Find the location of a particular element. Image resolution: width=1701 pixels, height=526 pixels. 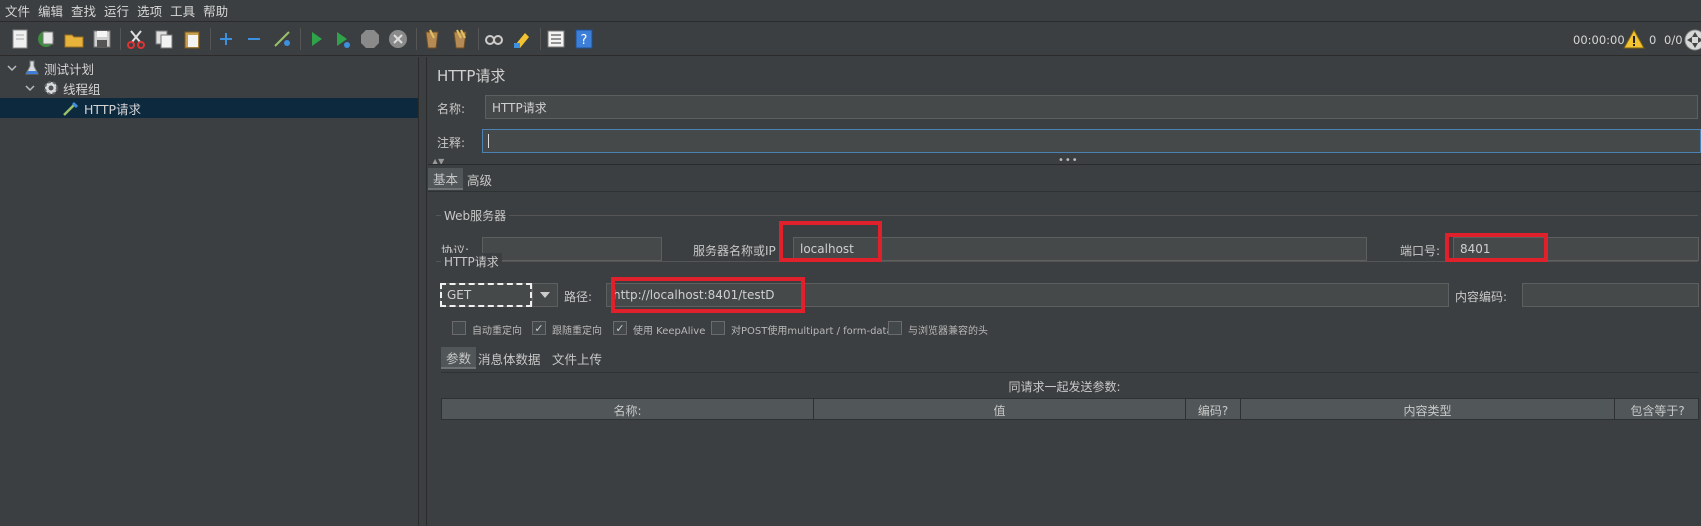

keepalive-label: 使用 KeepAlive is located at coordinates (669, 331).